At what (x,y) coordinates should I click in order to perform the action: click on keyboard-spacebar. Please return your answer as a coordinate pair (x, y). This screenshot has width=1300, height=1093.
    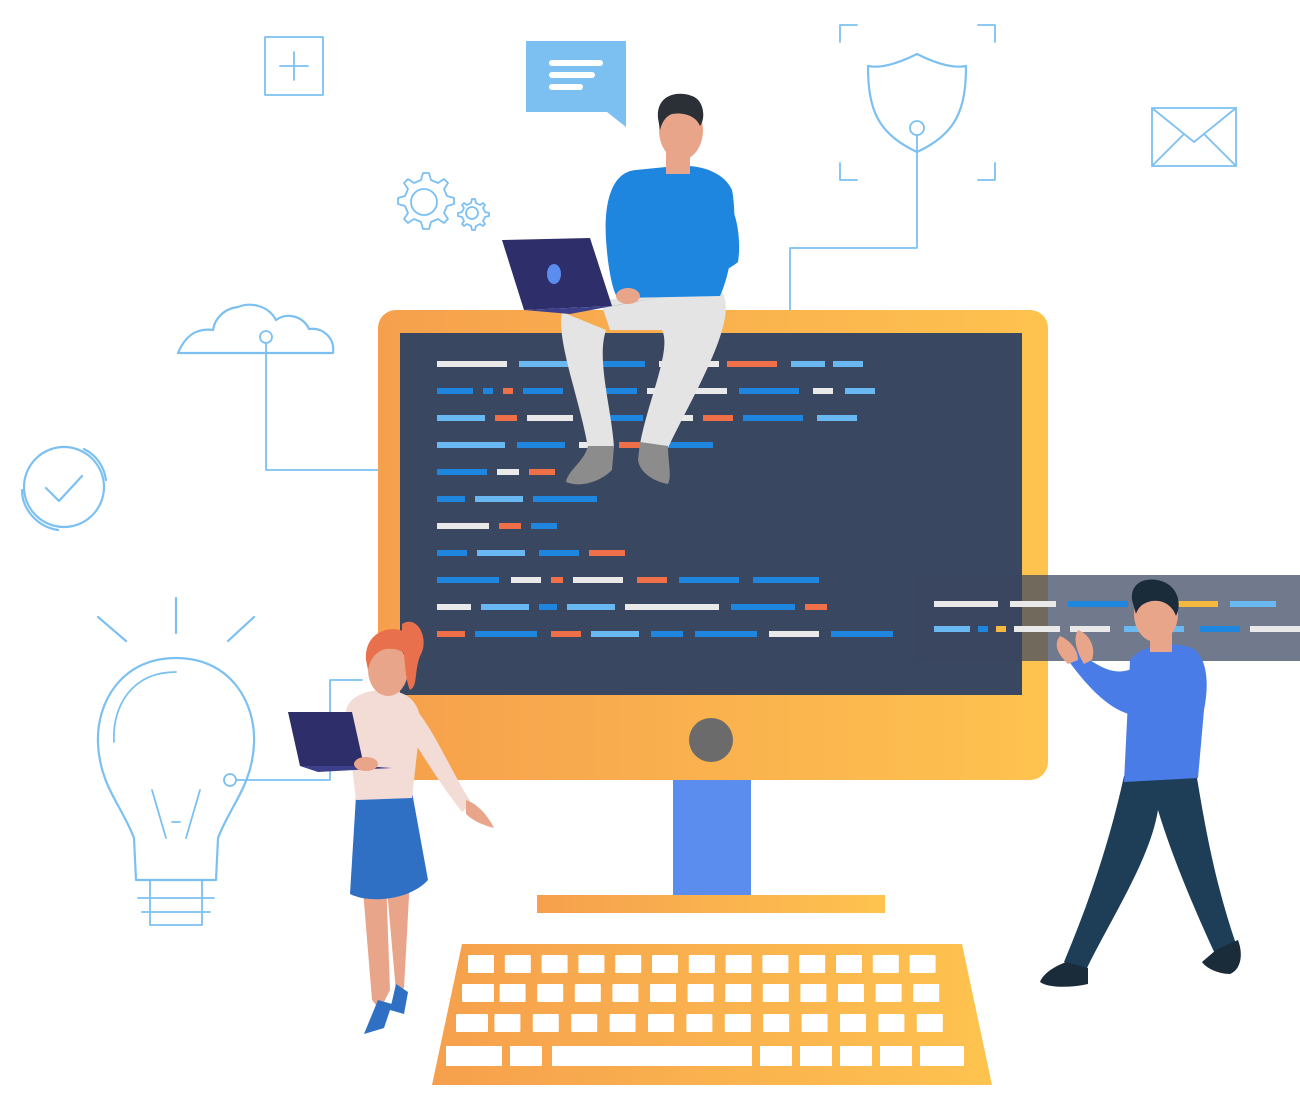
    Looking at the image, I should click on (652, 1056).